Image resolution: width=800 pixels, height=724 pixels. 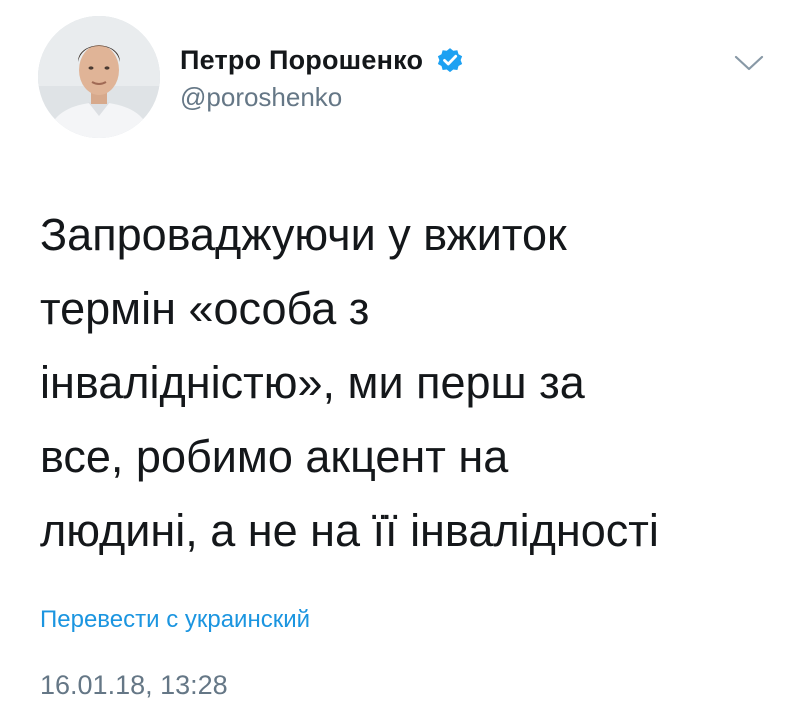 I want to click on user-handle: @poroshenko, so click(x=261, y=97).